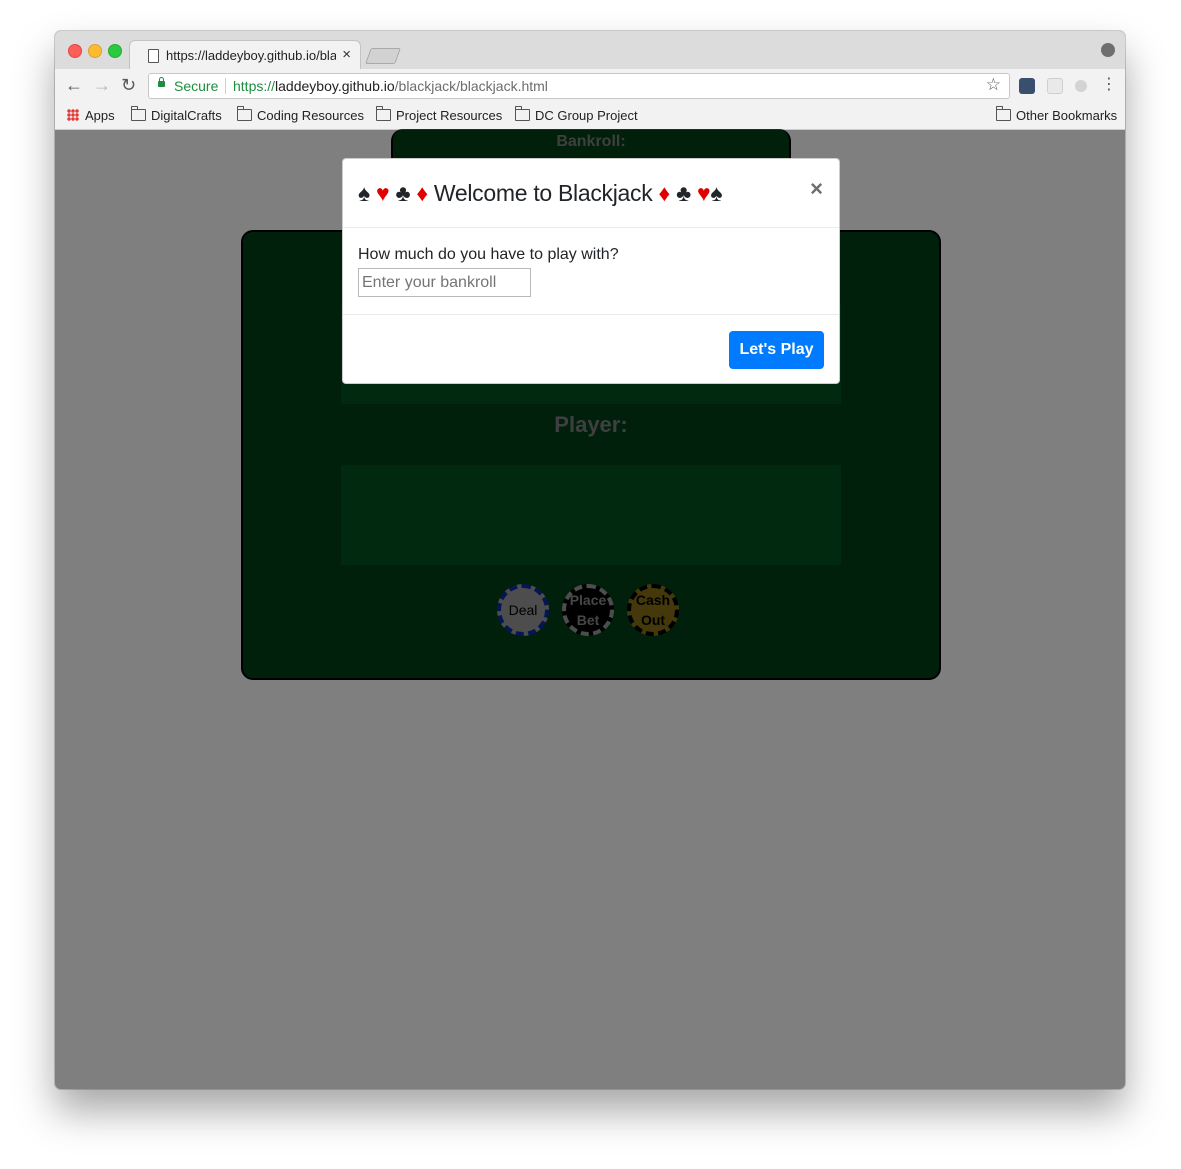 The width and height of the screenshot is (1181, 1169). What do you see at coordinates (335, 86) in the screenshot?
I see `url-host: laddeyboy.github.io` at bounding box center [335, 86].